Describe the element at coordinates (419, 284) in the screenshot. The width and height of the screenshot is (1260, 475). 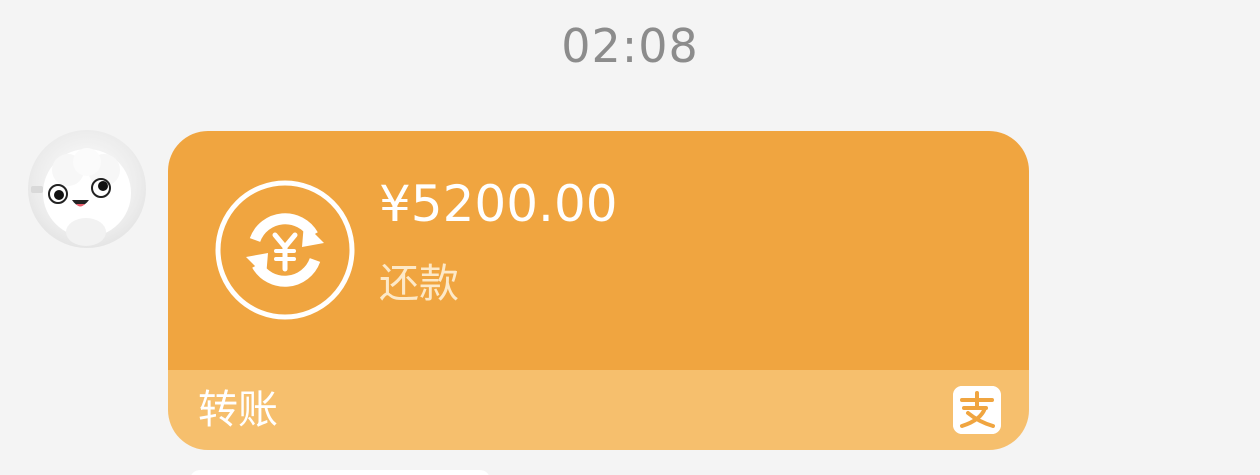
I see `transfer-memo: 还款` at that location.